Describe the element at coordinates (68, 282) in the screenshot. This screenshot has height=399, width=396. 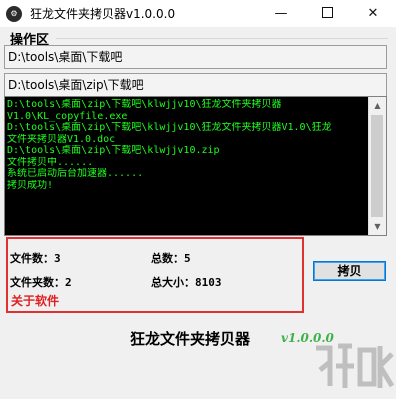
I see `folder-count-value: 2` at that location.